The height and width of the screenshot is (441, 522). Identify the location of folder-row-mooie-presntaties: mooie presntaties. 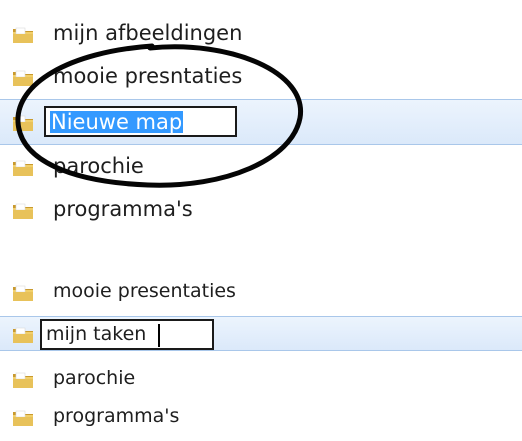
(261, 77).